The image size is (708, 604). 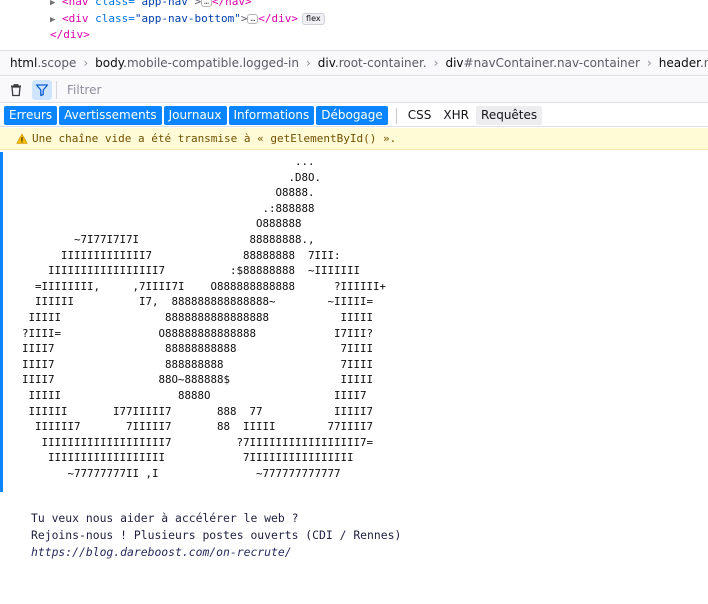 What do you see at coordinates (372, 63) in the screenshot?
I see `breadcrumb-item-root-container: div.root-container.` at bounding box center [372, 63].